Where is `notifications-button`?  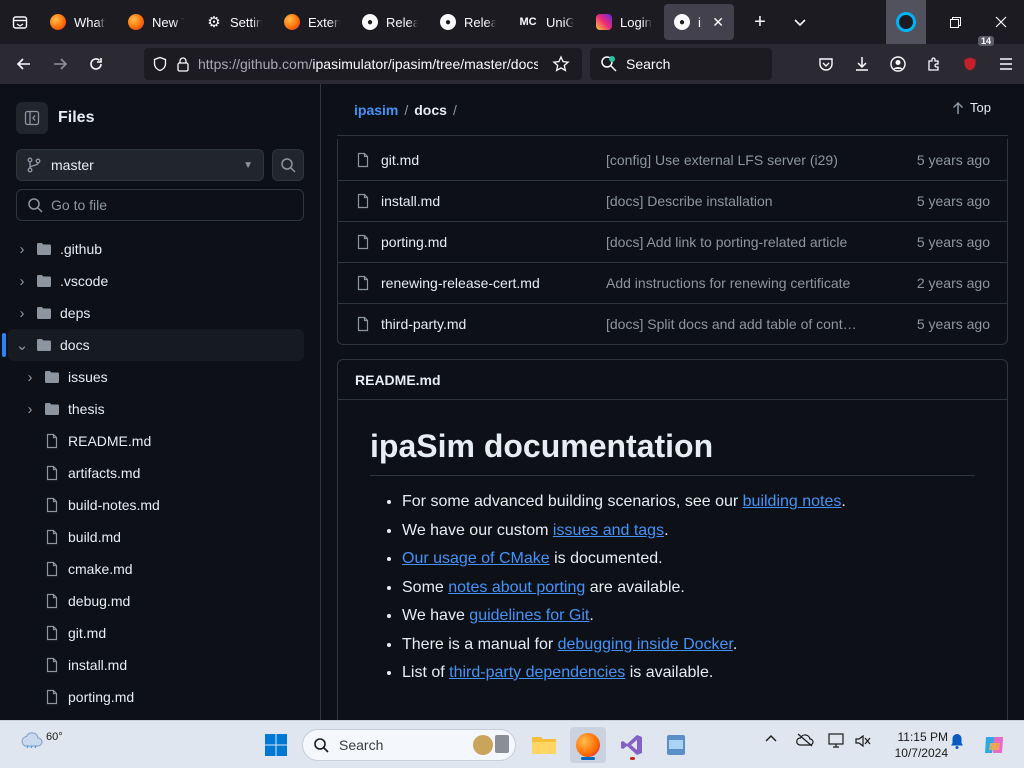 notifications-button is located at coordinates (957, 742).